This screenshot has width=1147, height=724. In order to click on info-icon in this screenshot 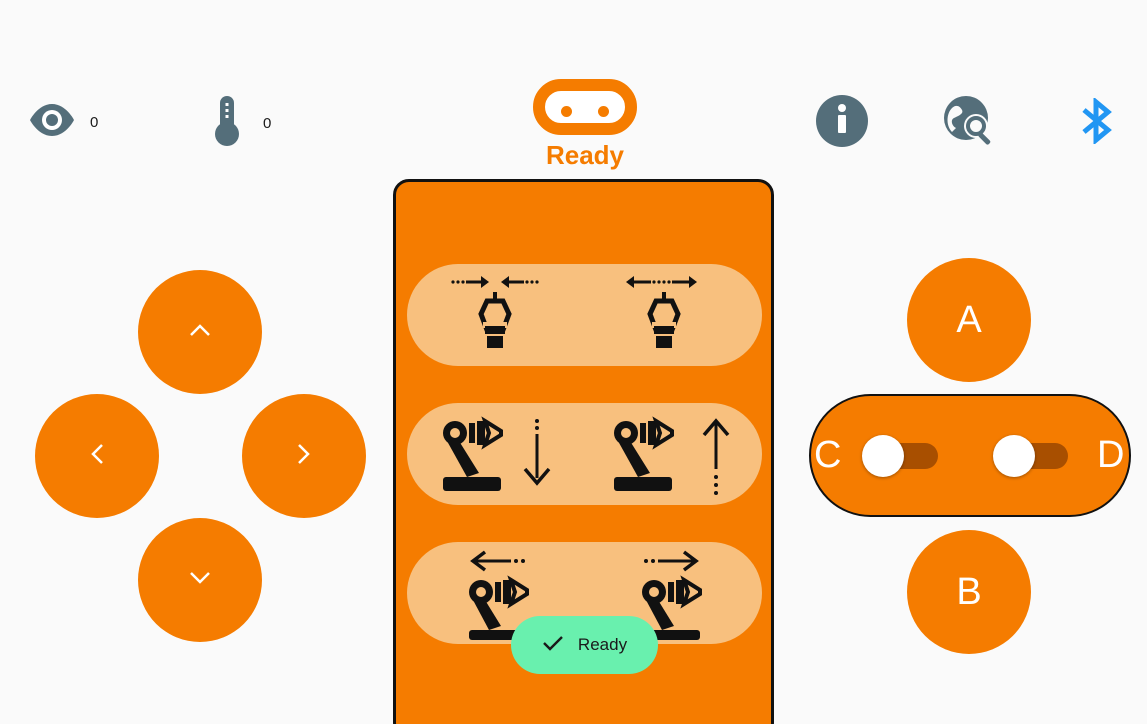, I will do `click(842, 121)`.